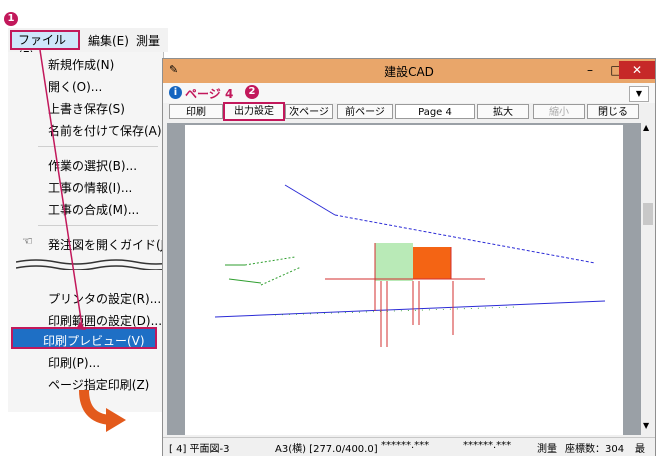 Image resolution: width=660 pixels, height=459 pixels. What do you see at coordinates (199, 449) in the screenshot?
I see `status-drawing: [ 4] 平面図-3` at bounding box center [199, 449].